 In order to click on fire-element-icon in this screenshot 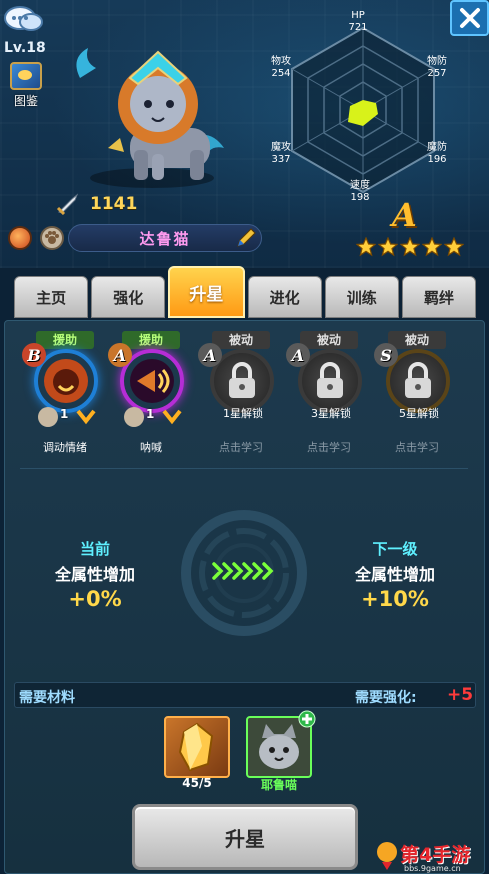, I will do `click(20, 238)`.